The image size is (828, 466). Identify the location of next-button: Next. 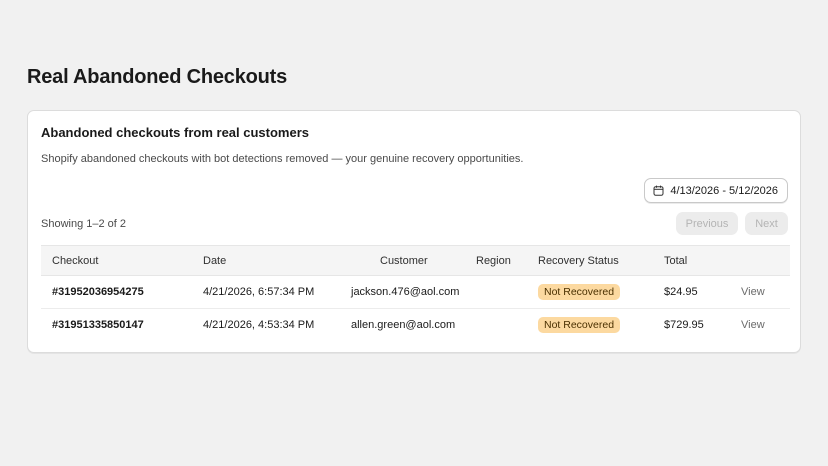
(766, 223).